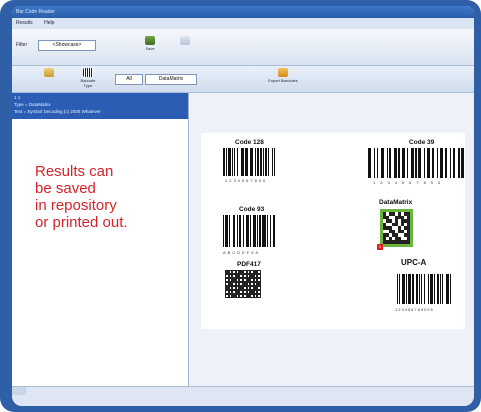  Describe the element at coordinates (129, 79) in the screenshot. I see `barcode-type-combo: All` at that location.